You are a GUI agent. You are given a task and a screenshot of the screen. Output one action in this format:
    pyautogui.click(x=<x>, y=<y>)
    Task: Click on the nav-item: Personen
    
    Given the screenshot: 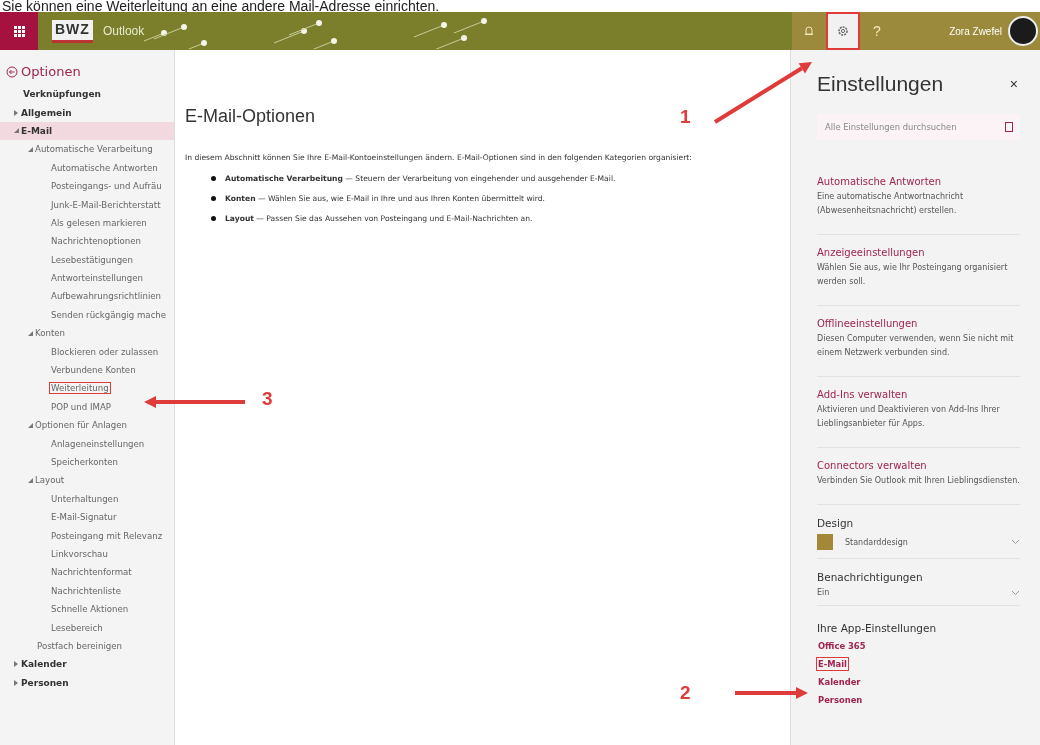 What is the action you would take?
    pyautogui.click(x=45, y=682)
    